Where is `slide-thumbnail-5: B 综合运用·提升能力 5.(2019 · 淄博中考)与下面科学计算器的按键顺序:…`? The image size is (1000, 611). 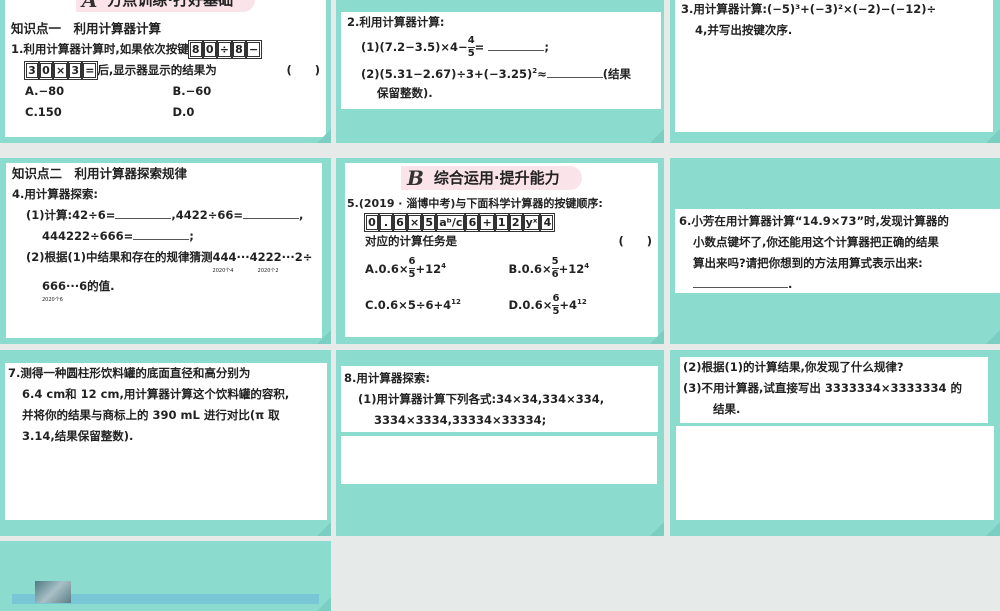 slide-thumbnail-5: B 综合运用·提升能力 5.(2019 · 淄博中考)与下面科学计算器的按键顺序:… is located at coordinates (500, 251).